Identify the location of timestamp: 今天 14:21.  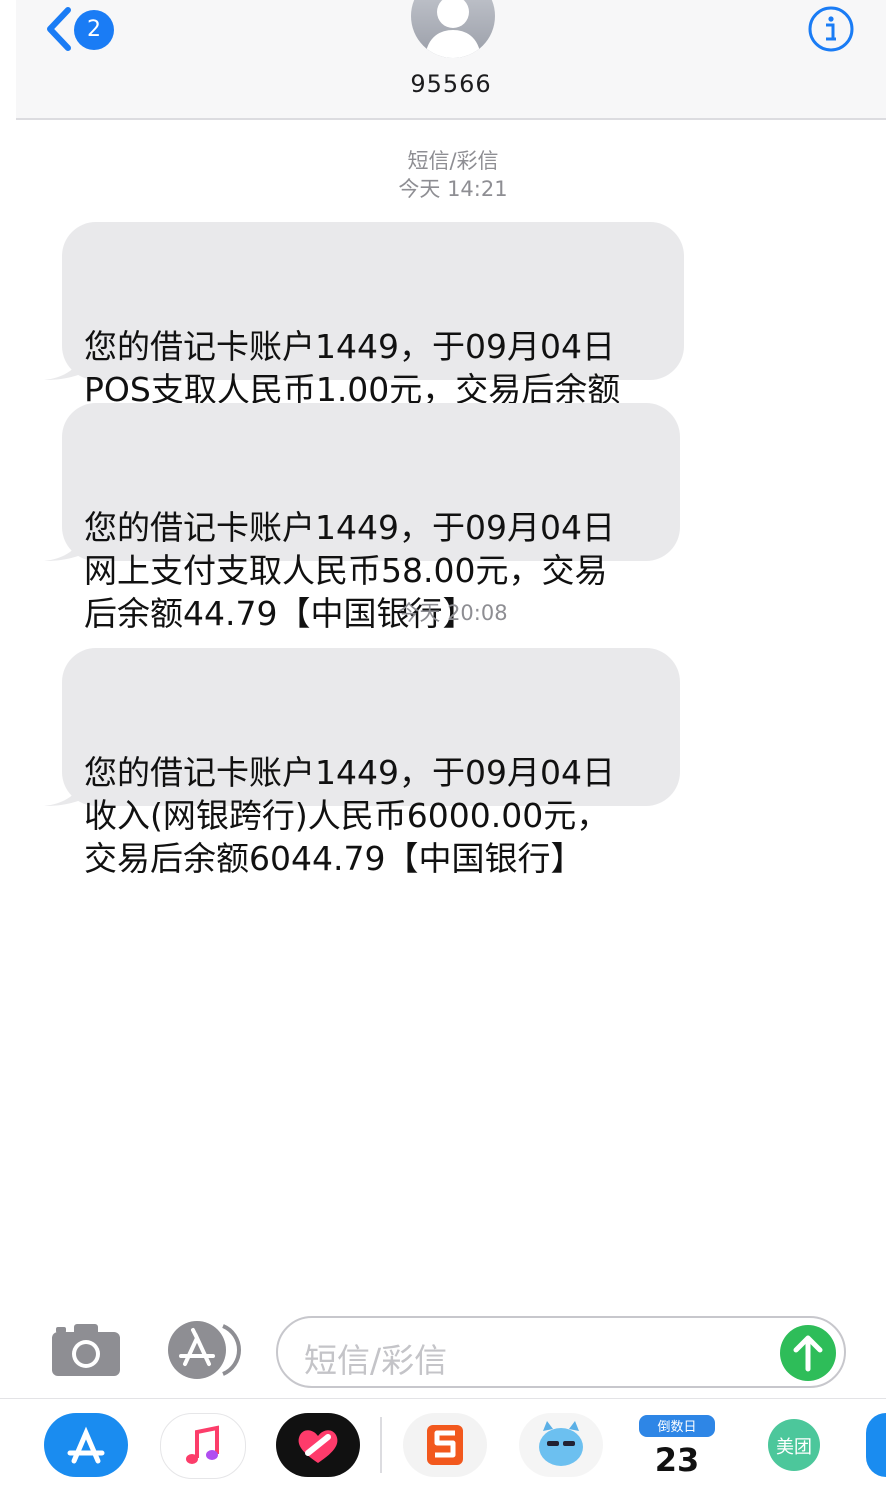
(453, 189).